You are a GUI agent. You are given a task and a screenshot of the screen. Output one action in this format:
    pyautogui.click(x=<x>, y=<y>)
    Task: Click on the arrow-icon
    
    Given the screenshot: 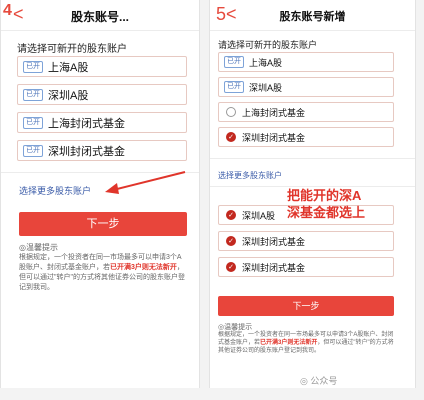 What is the action you would take?
    pyautogui.click(x=145, y=182)
    